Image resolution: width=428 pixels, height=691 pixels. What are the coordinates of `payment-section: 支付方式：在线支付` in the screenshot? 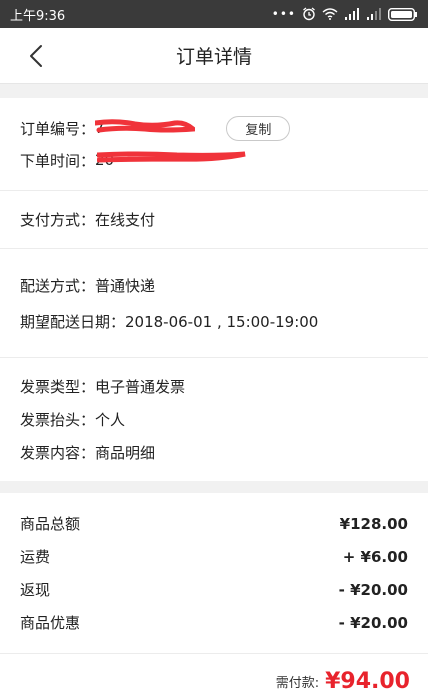 It's located at (214, 220).